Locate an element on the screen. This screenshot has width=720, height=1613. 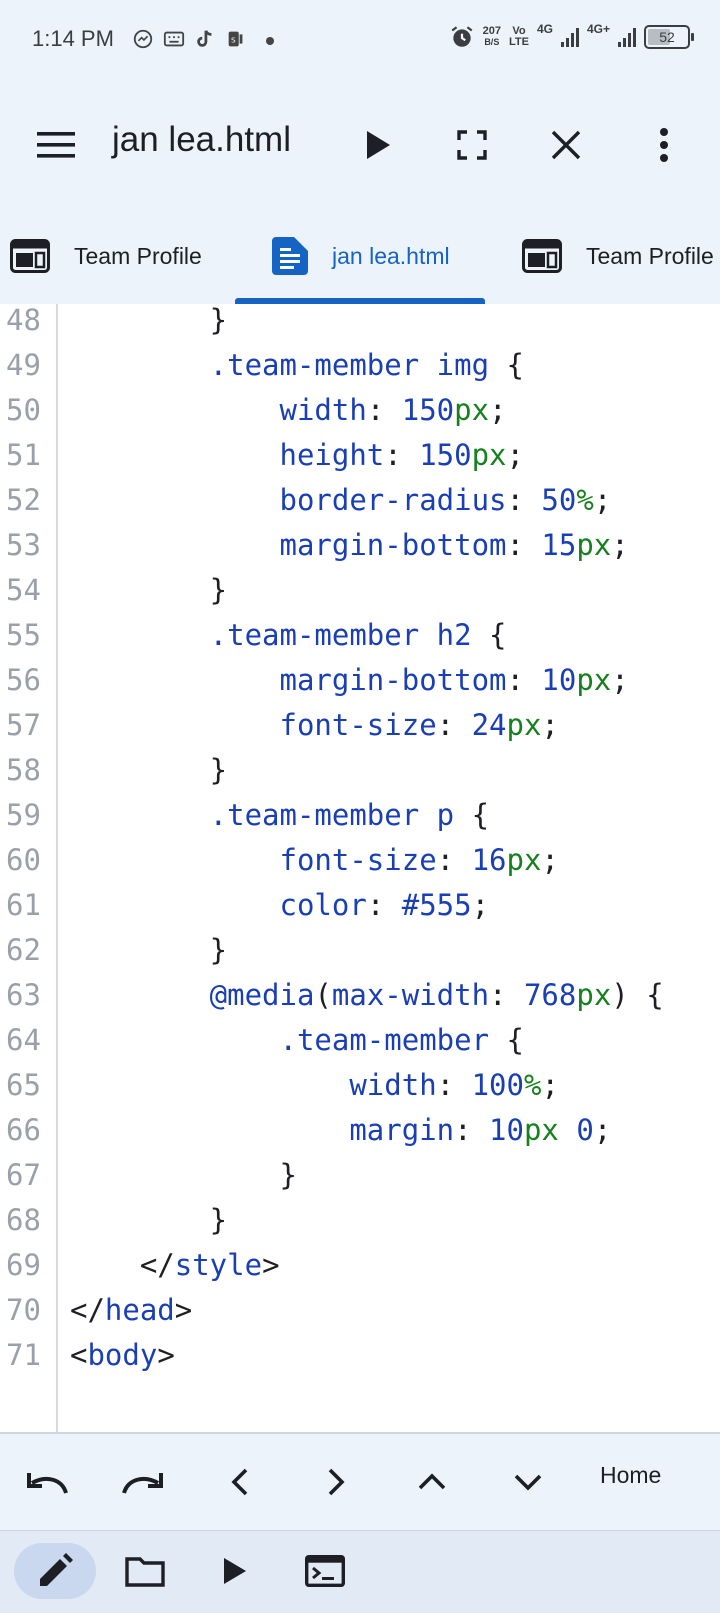
code-token: margin is located at coordinates (262, 1130).